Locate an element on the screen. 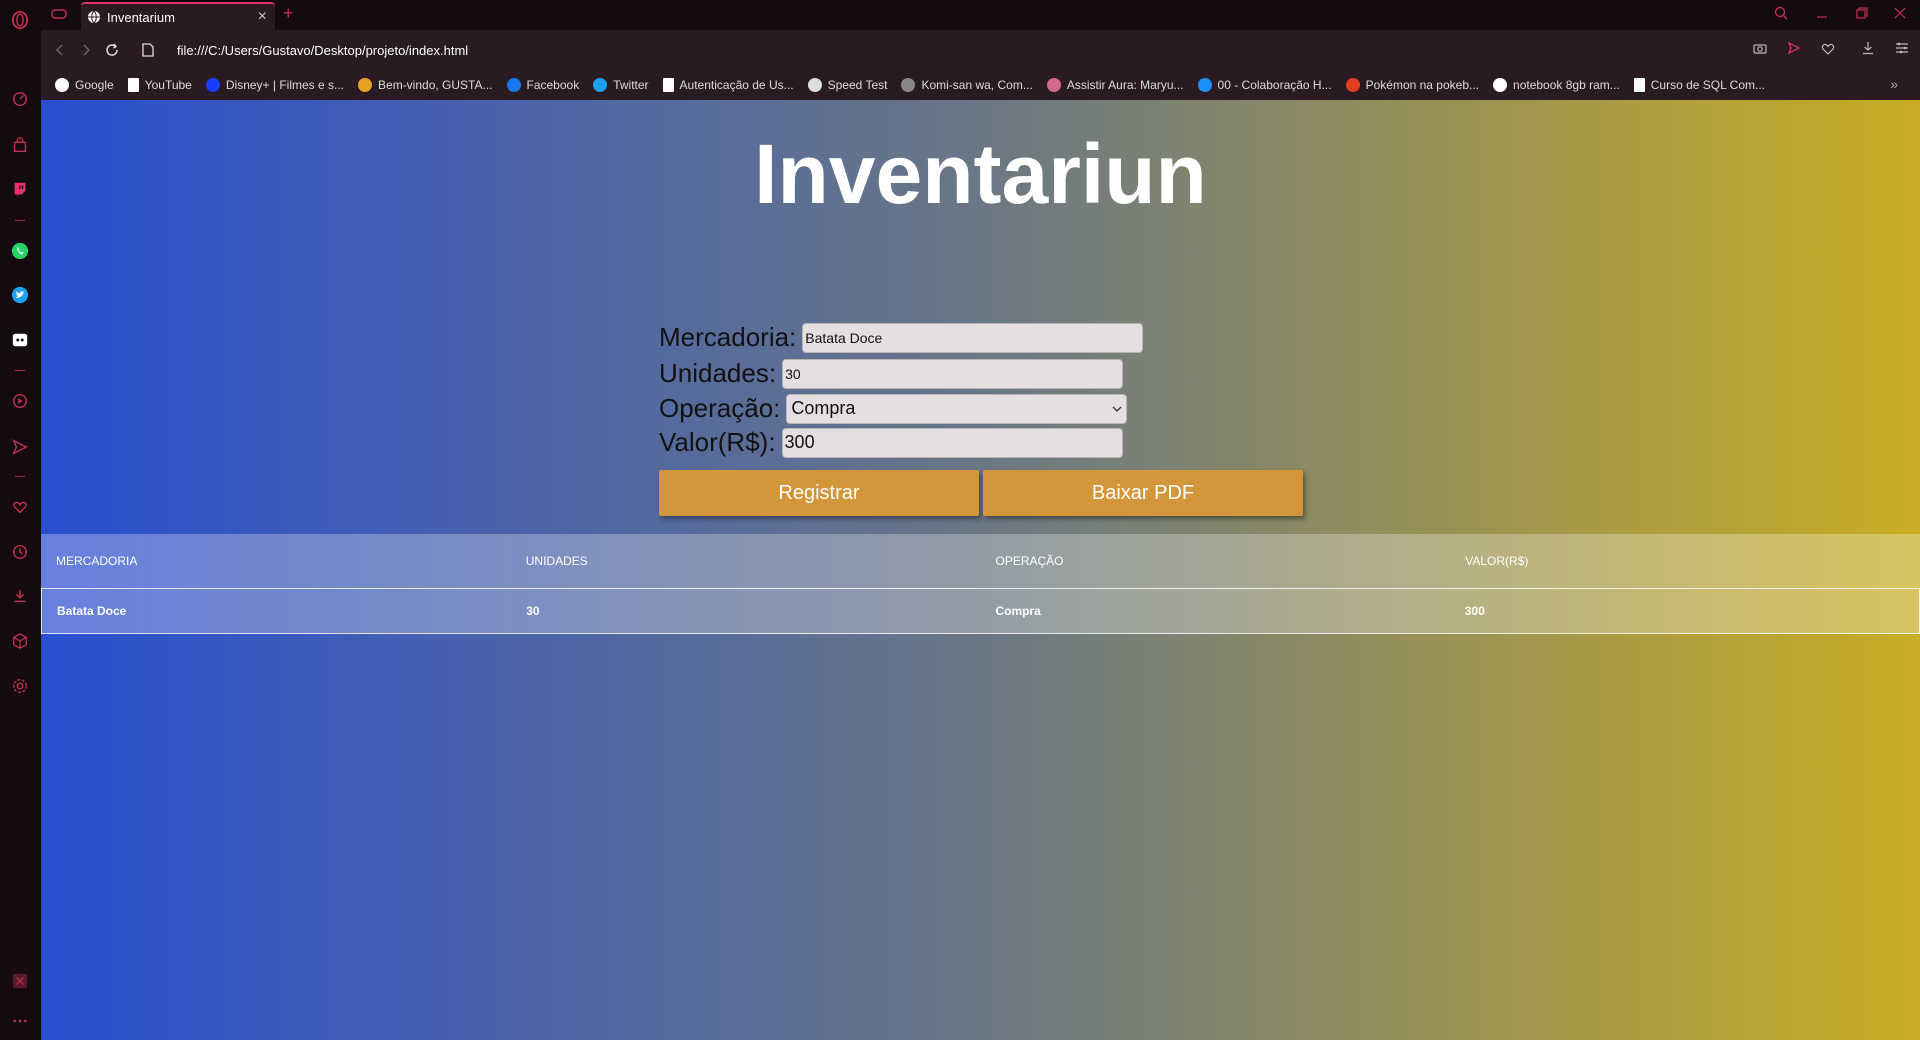  close-tab-icon: × is located at coordinates (262, 17).